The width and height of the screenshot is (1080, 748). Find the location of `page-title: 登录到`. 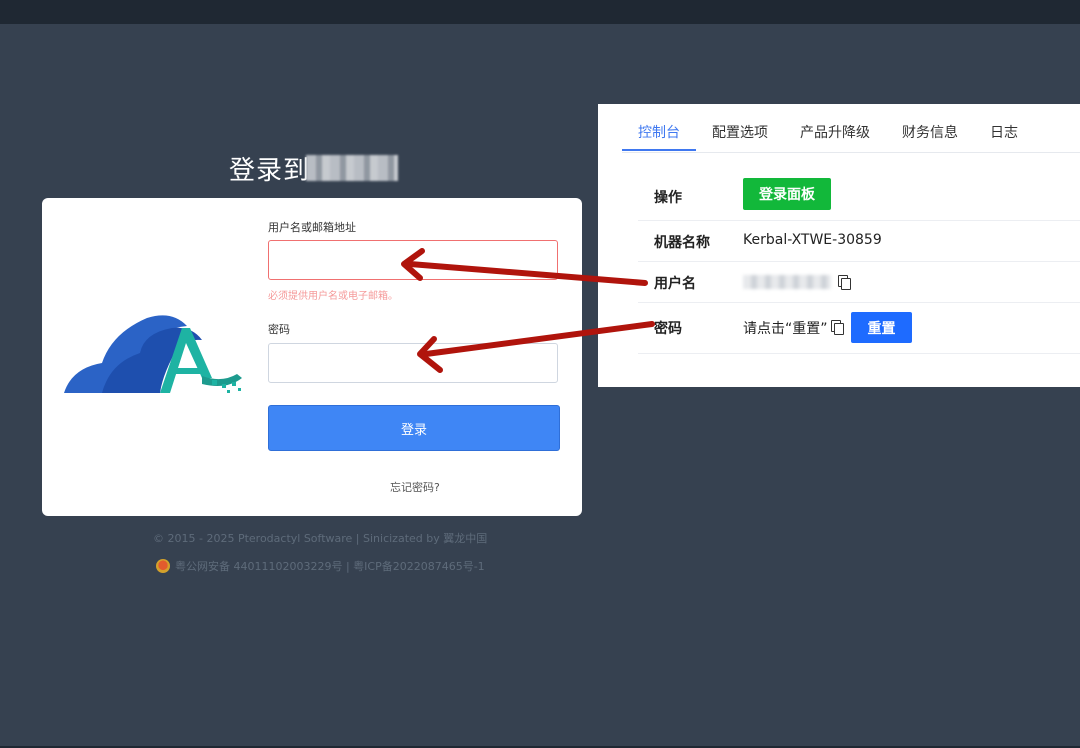

page-title: 登录到 is located at coordinates (270, 171).